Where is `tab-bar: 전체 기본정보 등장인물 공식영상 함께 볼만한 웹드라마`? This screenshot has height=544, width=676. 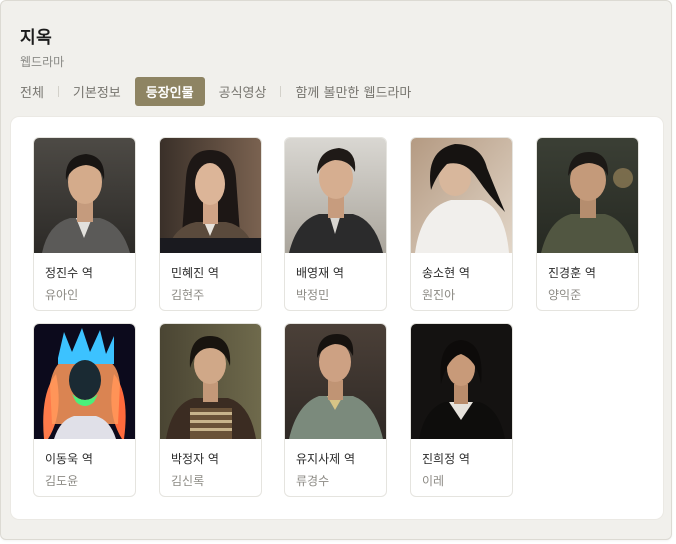 tab-bar: 전체 기본정보 등장인물 공식영상 함께 볼만한 웹드라마 is located at coordinates (215, 91).